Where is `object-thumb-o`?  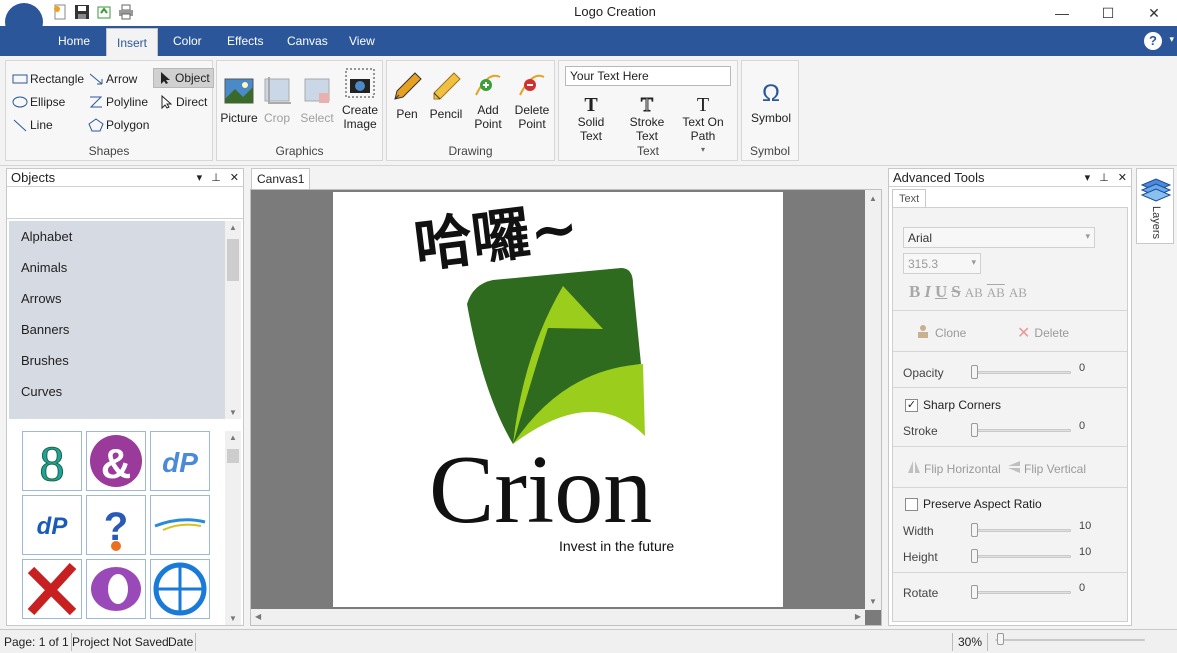 object-thumb-o is located at coordinates (116, 589).